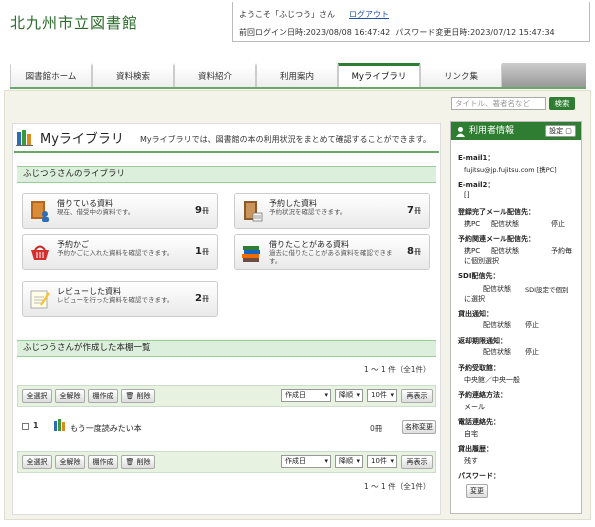 This screenshot has width=595, height=527. Describe the element at coordinates (24, 138) in the screenshot. I see `books-icon` at that location.